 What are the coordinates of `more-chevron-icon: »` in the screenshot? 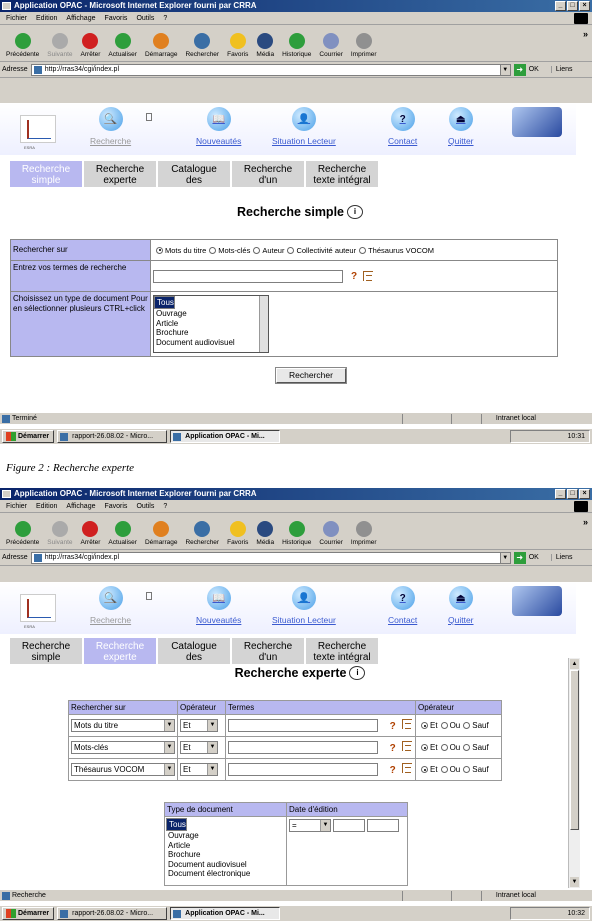 It's located at (585, 522).